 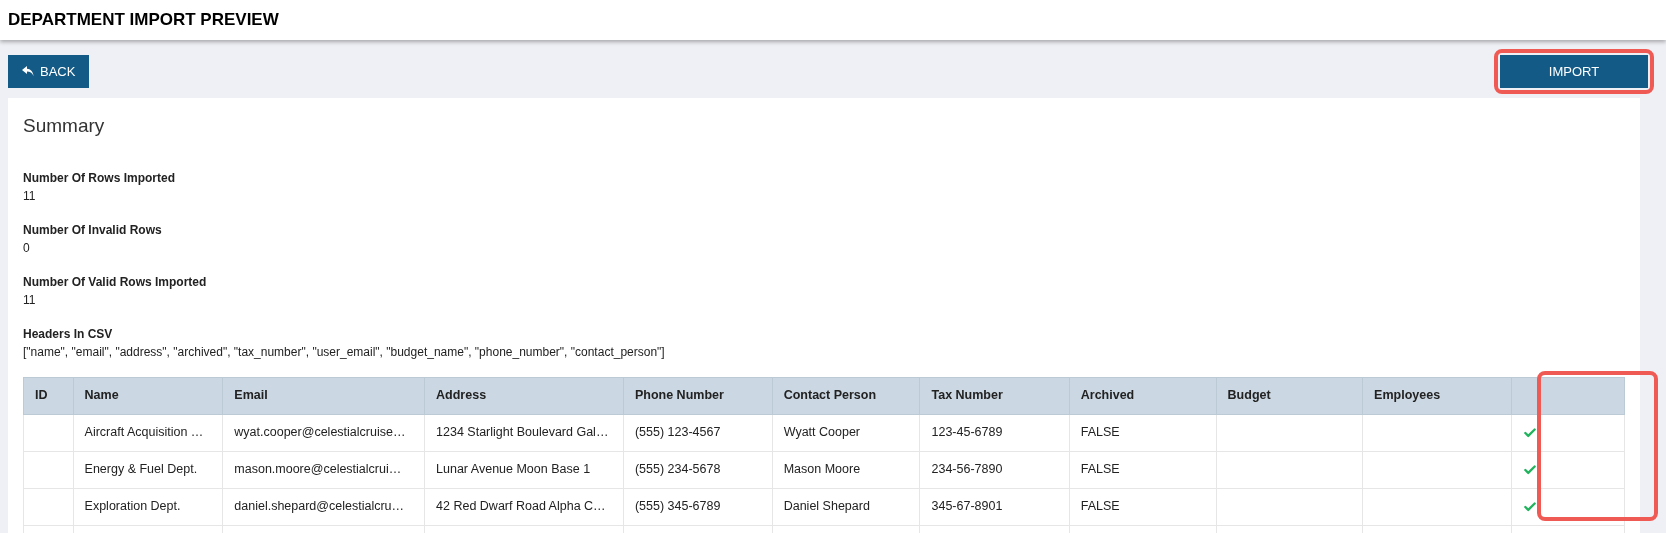 I want to click on import-button: IMPORT, so click(x=1574, y=71).